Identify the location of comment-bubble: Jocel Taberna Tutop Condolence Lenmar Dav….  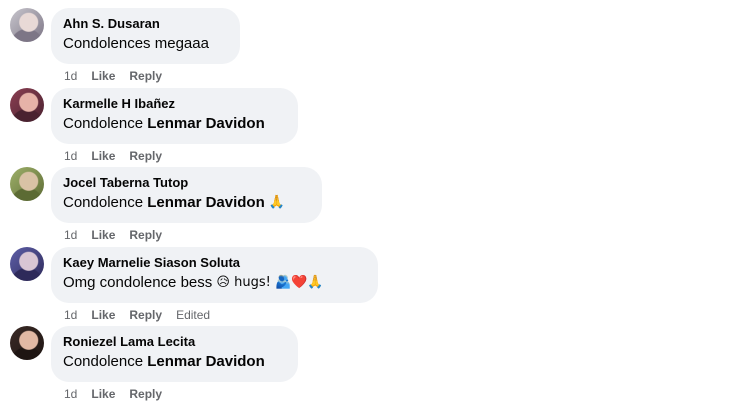
(186, 195).